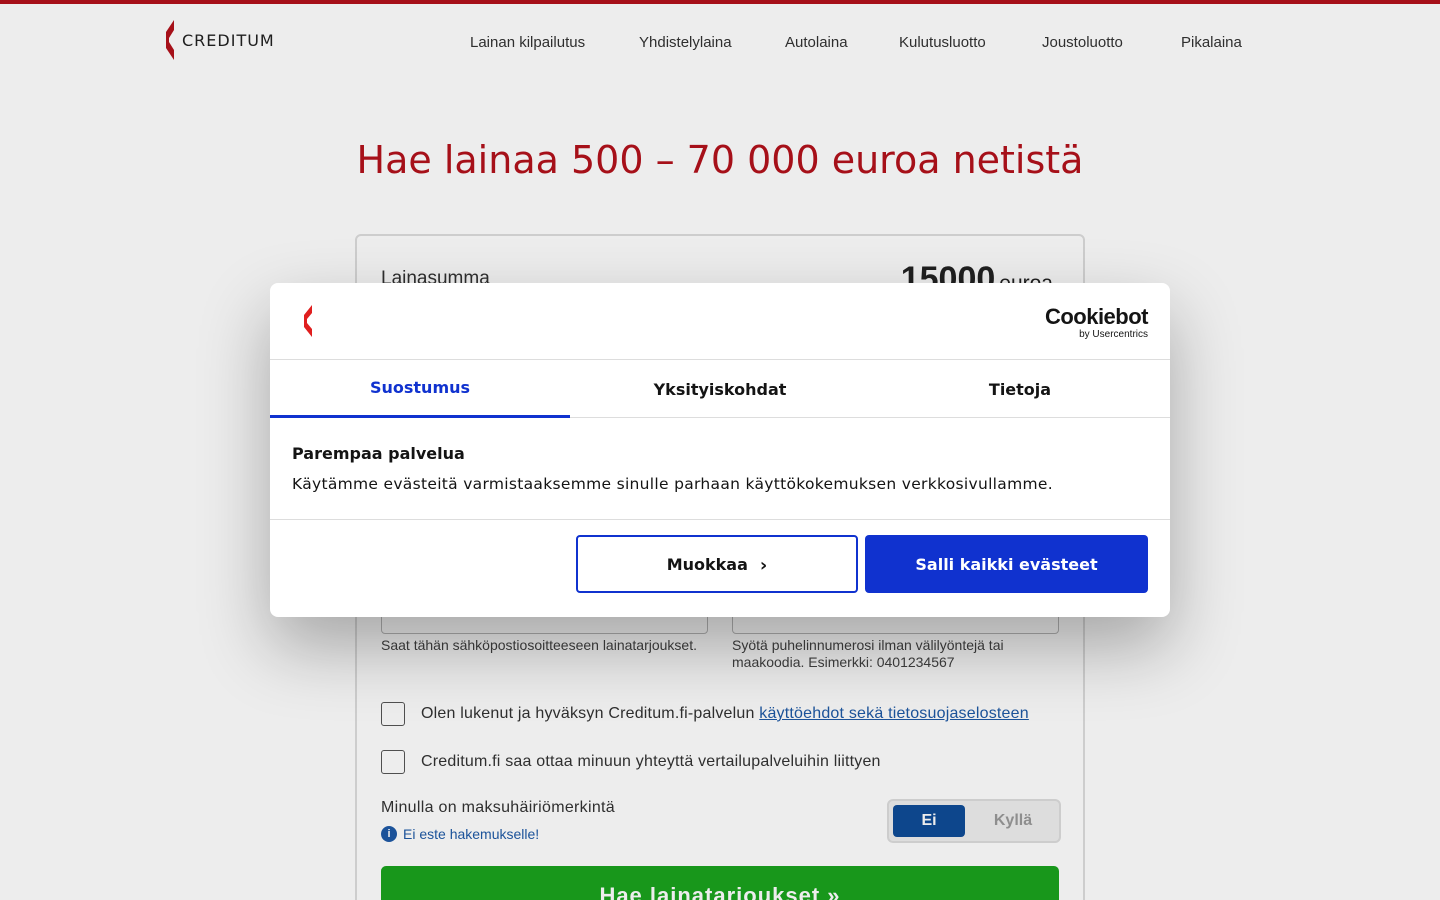 The height and width of the screenshot is (900, 1440). Describe the element at coordinates (720, 321) in the screenshot. I see `cookie-dialog-header: Cookiebot by Usercentrics` at that location.